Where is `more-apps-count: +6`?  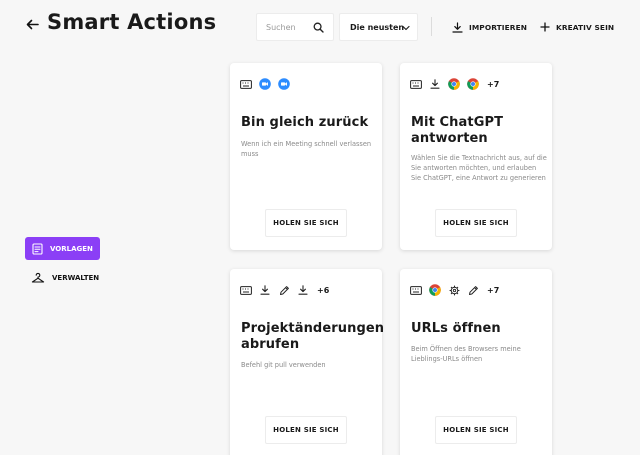
more-apps-count: +6 is located at coordinates (323, 290).